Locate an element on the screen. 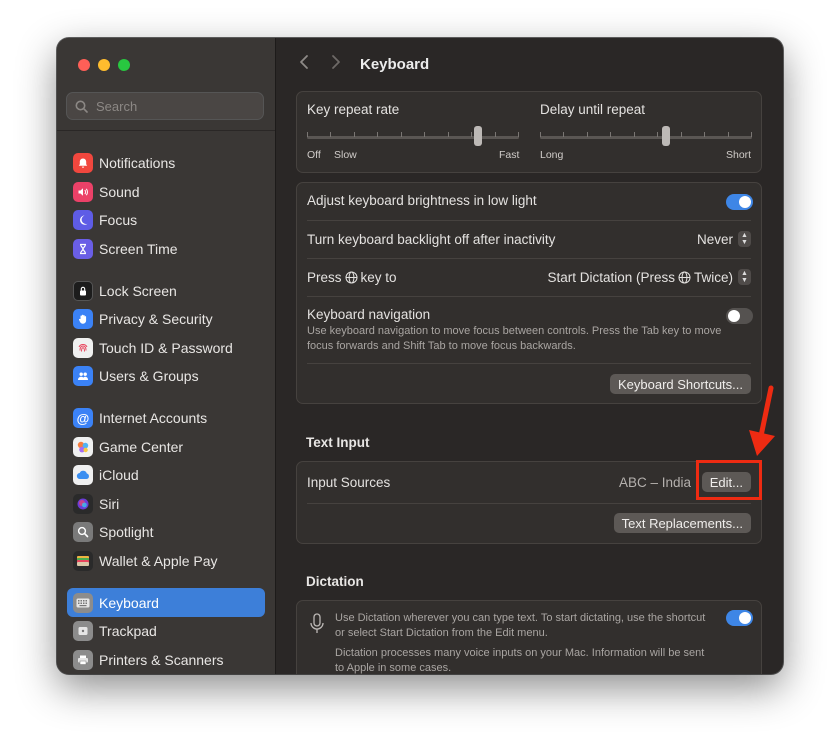 The image size is (840, 750). sidebar-item-label: Trackpad is located at coordinates (128, 631).